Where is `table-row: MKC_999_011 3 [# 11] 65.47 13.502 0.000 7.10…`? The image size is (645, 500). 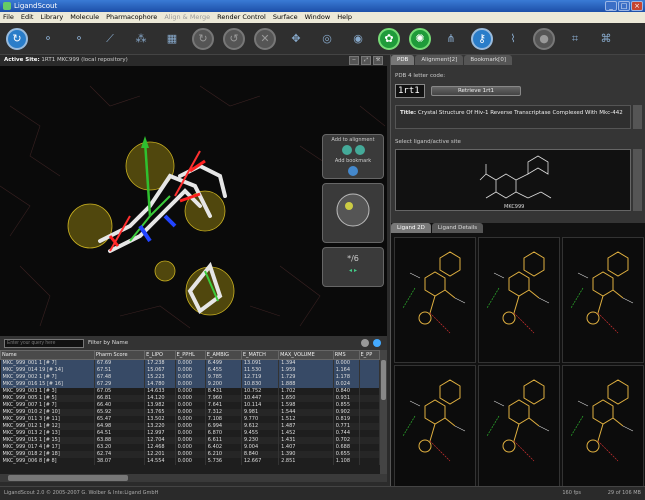 table-row: MKC_999_011 3 [# 11] 65.47 13.502 0.000 7.10… is located at coordinates (190, 419).